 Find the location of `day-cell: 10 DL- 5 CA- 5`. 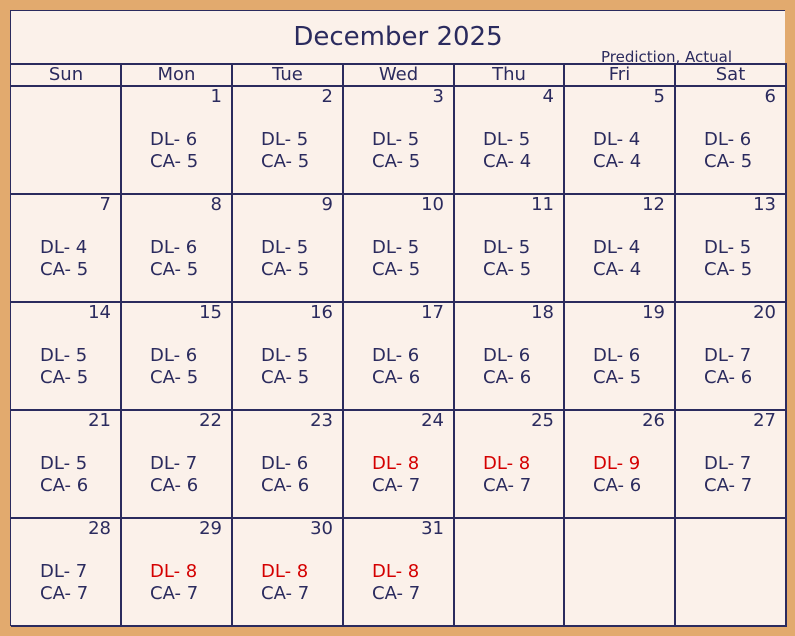

day-cell: 10 DL- 5 CA- 5 is located at coordinates (398, 248).